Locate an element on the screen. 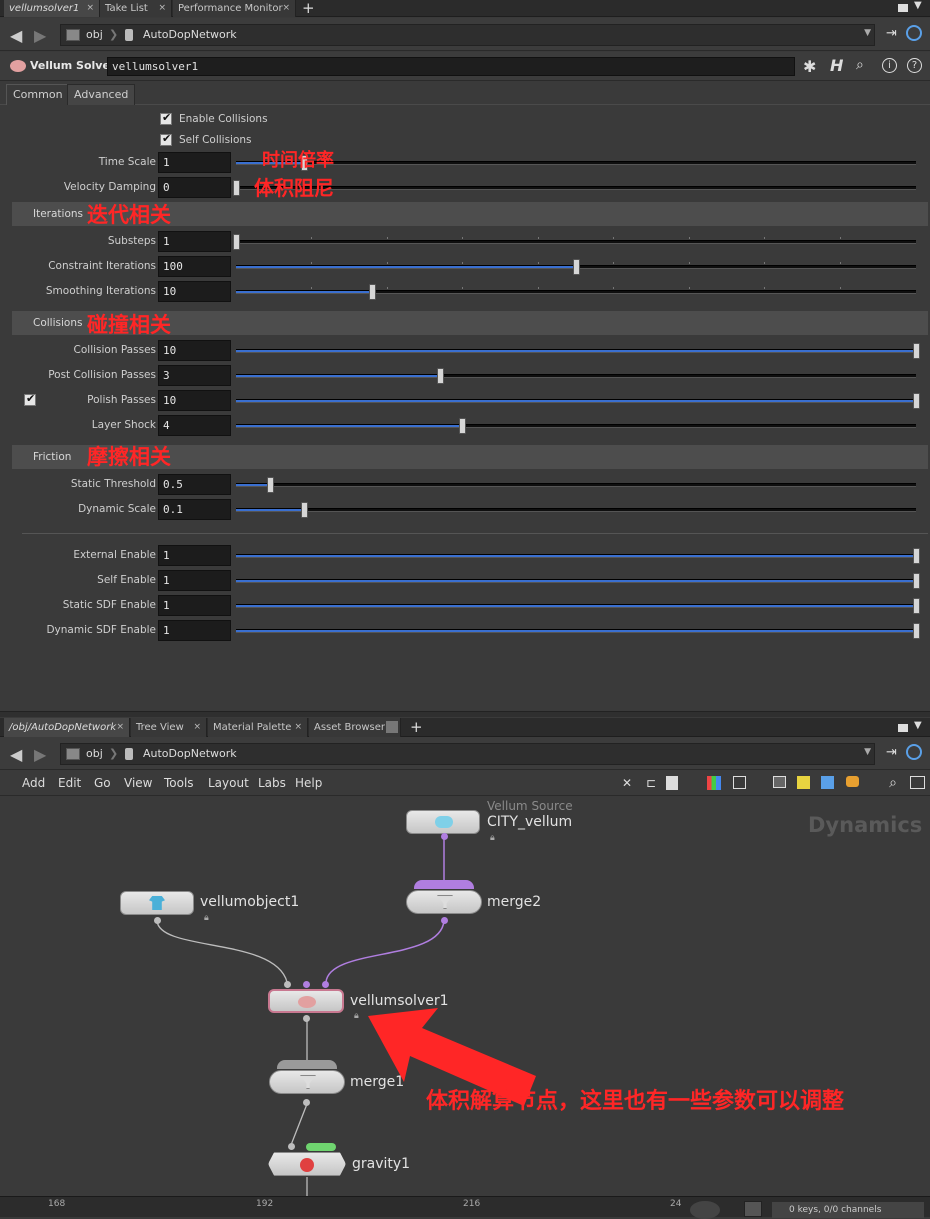 The image size is (930, 1219). node-gravity1 is located at coordinates (307, 1164).